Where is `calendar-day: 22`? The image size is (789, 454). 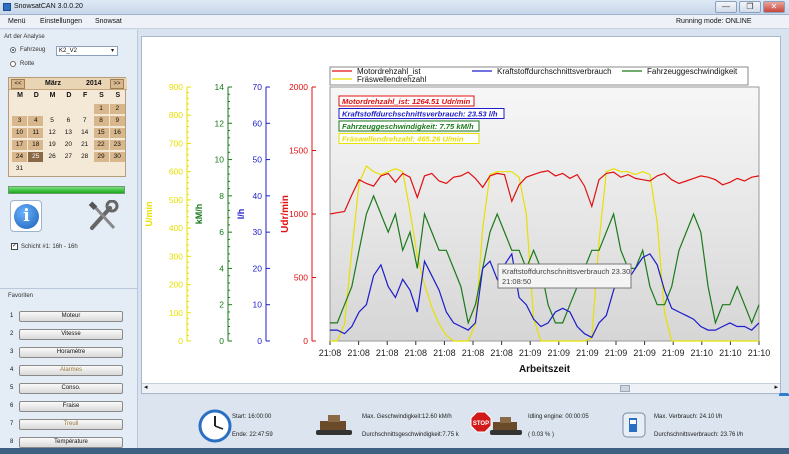 calendar-day: 22 is located at coordinates (101, 145).